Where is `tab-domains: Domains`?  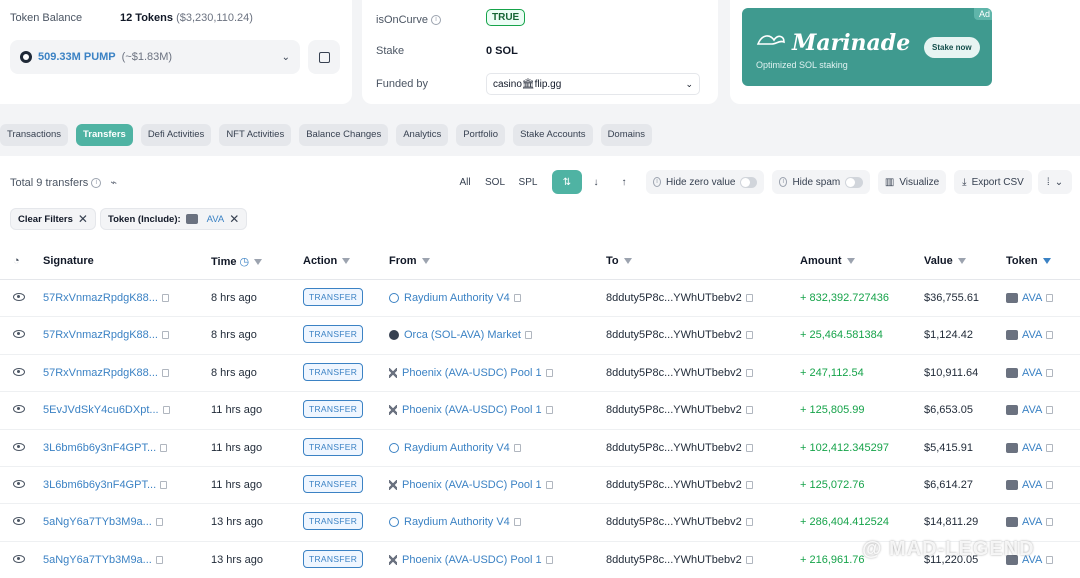
tab-domains: Domains is located at coordinates (626, 135).